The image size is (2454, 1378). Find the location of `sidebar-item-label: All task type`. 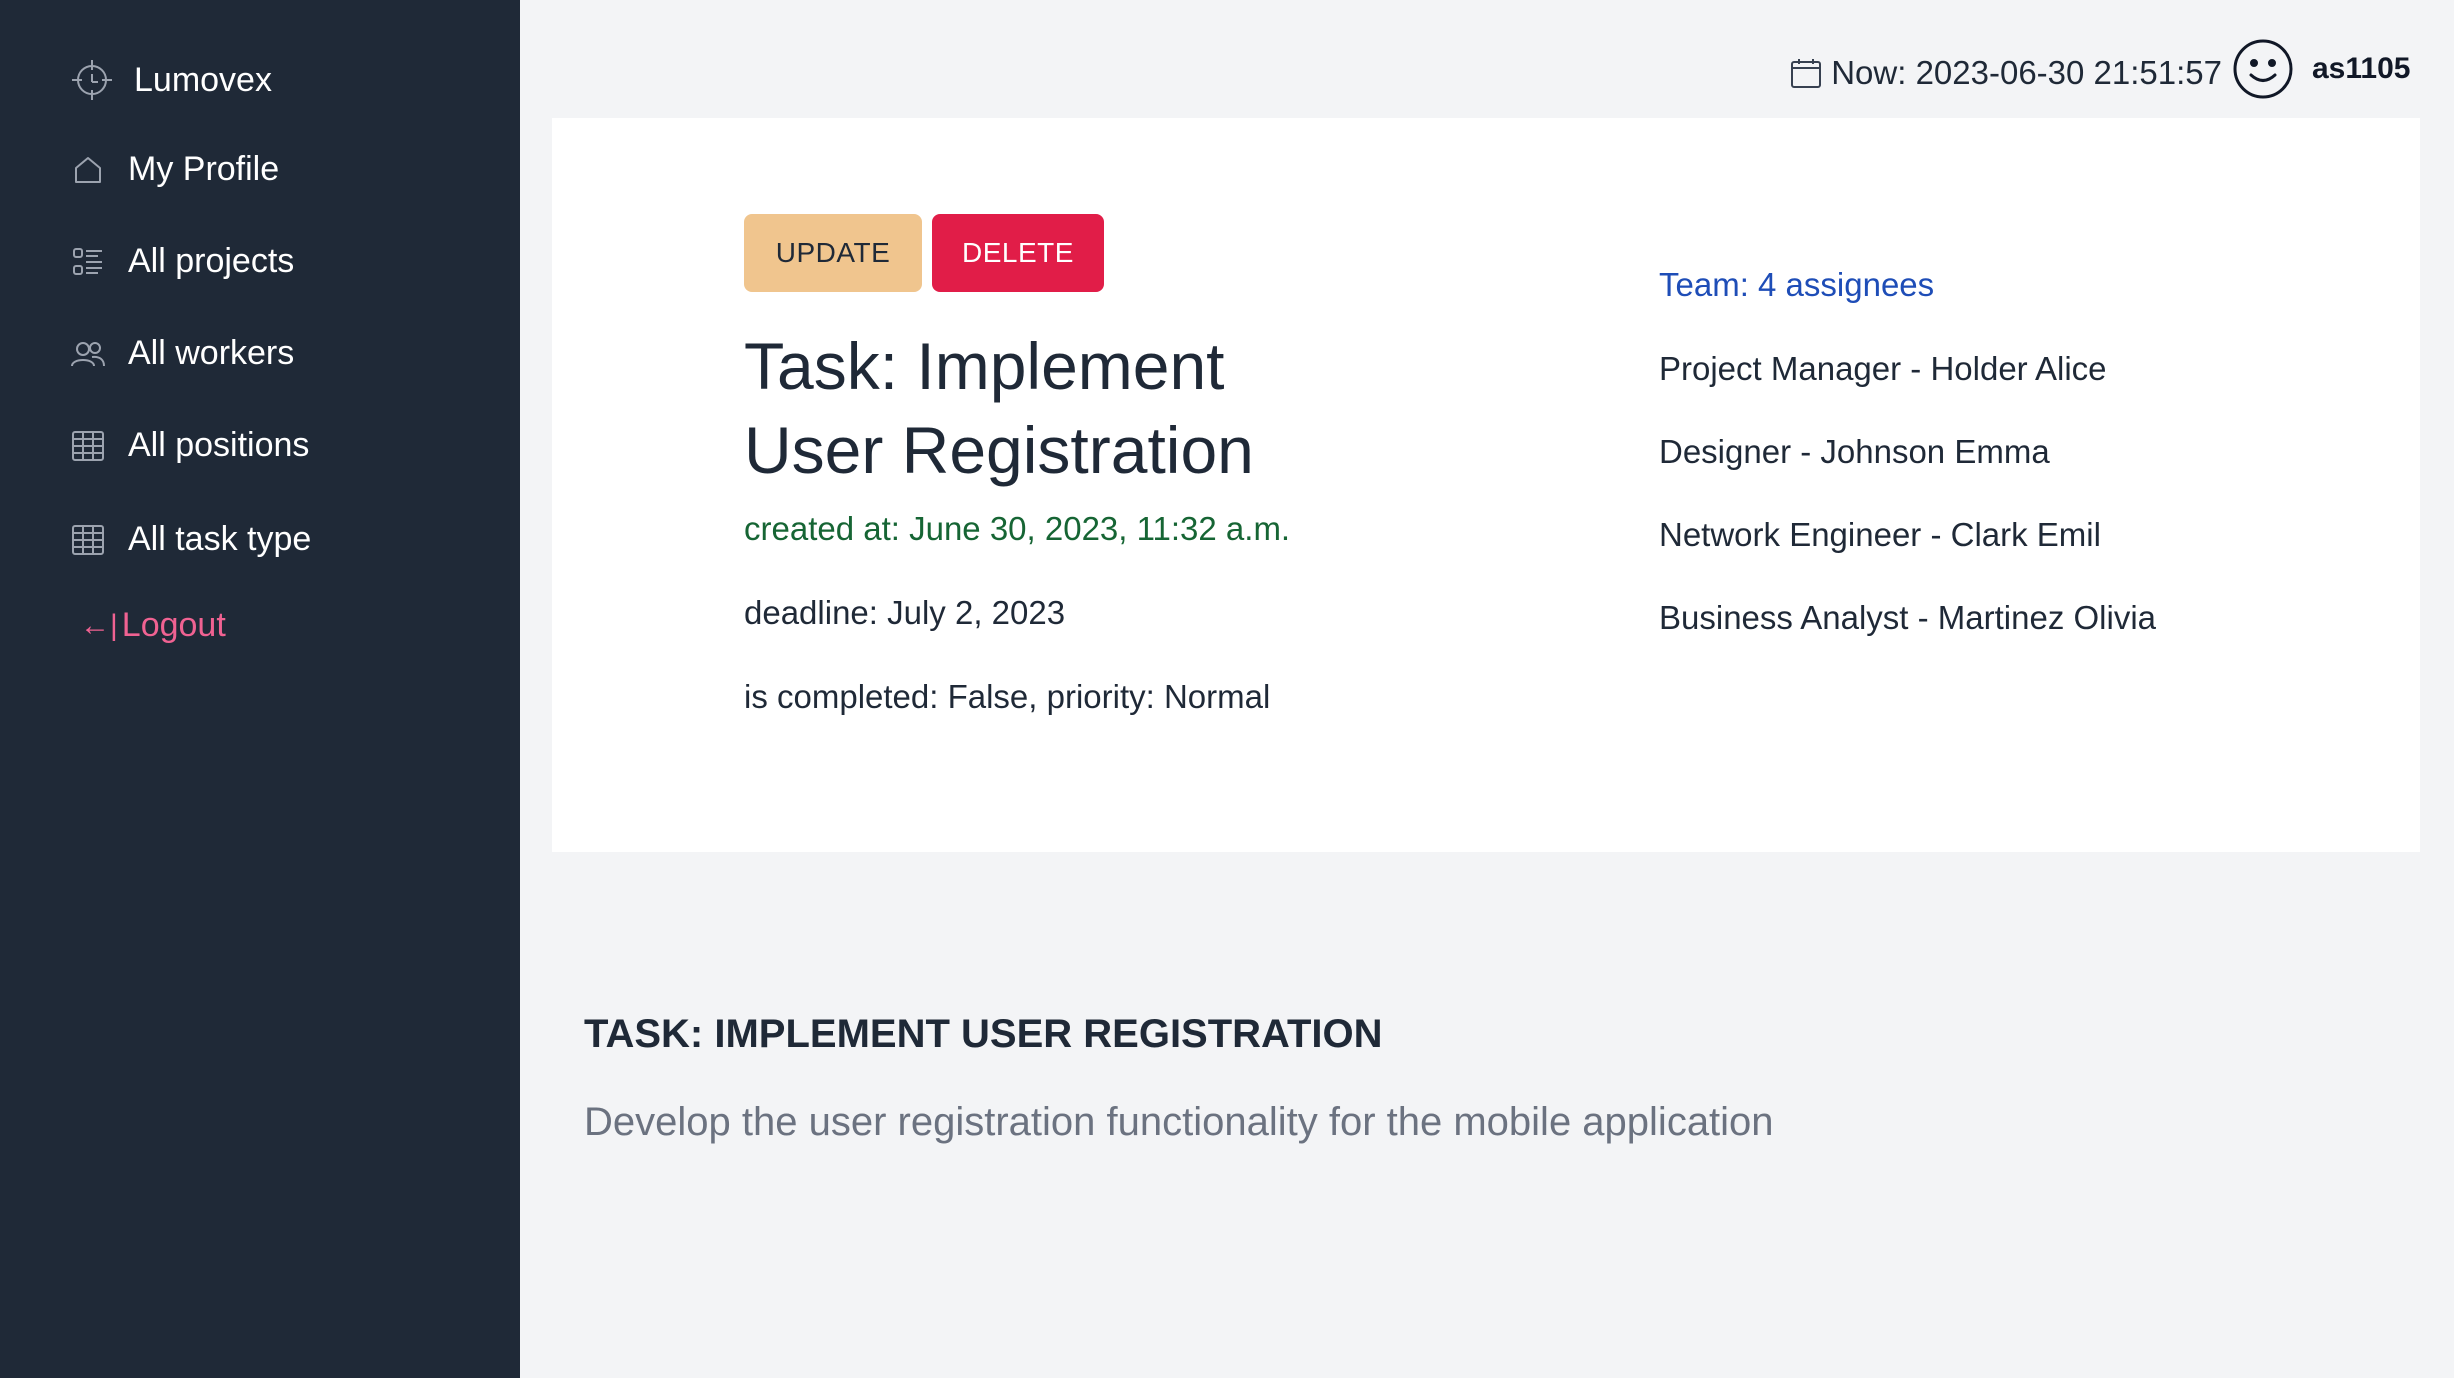

sidebar-item-label: All task type is located at coordinates (220, 539).